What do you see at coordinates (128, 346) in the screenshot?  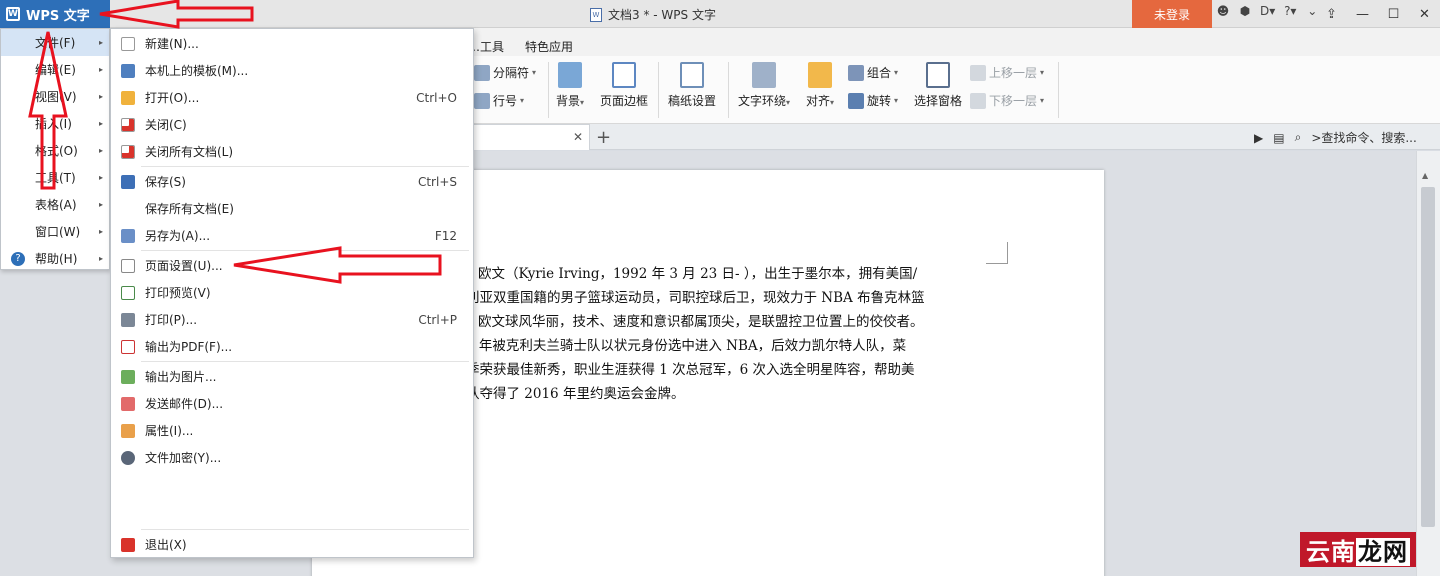 I see `pdf-icon` at bounding box center [128, 346].